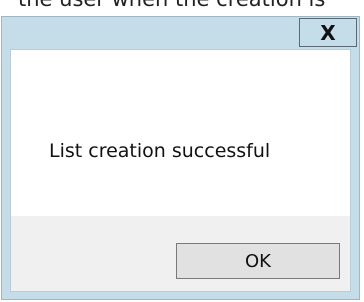 The image size is (364, 302). Describe the element at coordinates (160, 151) in the screenshot. I see `message-text: List creation successful` at that location.